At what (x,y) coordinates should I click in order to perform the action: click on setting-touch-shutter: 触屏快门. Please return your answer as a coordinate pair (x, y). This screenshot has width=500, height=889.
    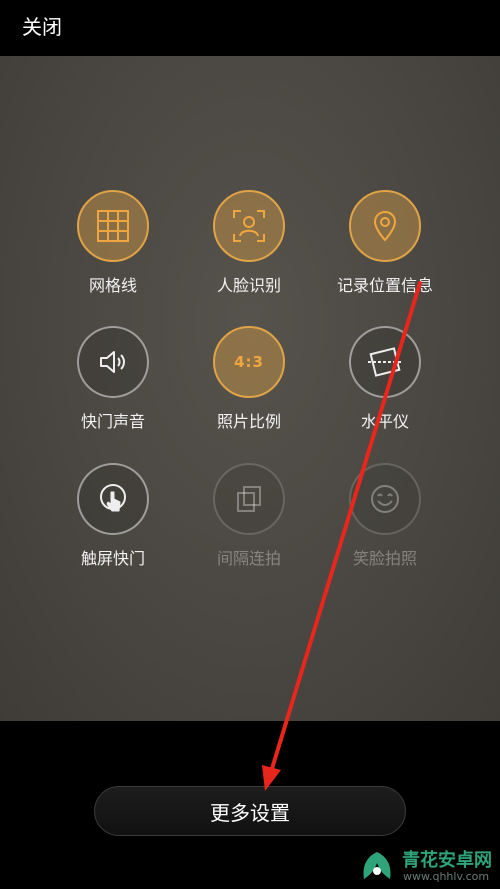
    Looking at the image, I should click on (115, 528).